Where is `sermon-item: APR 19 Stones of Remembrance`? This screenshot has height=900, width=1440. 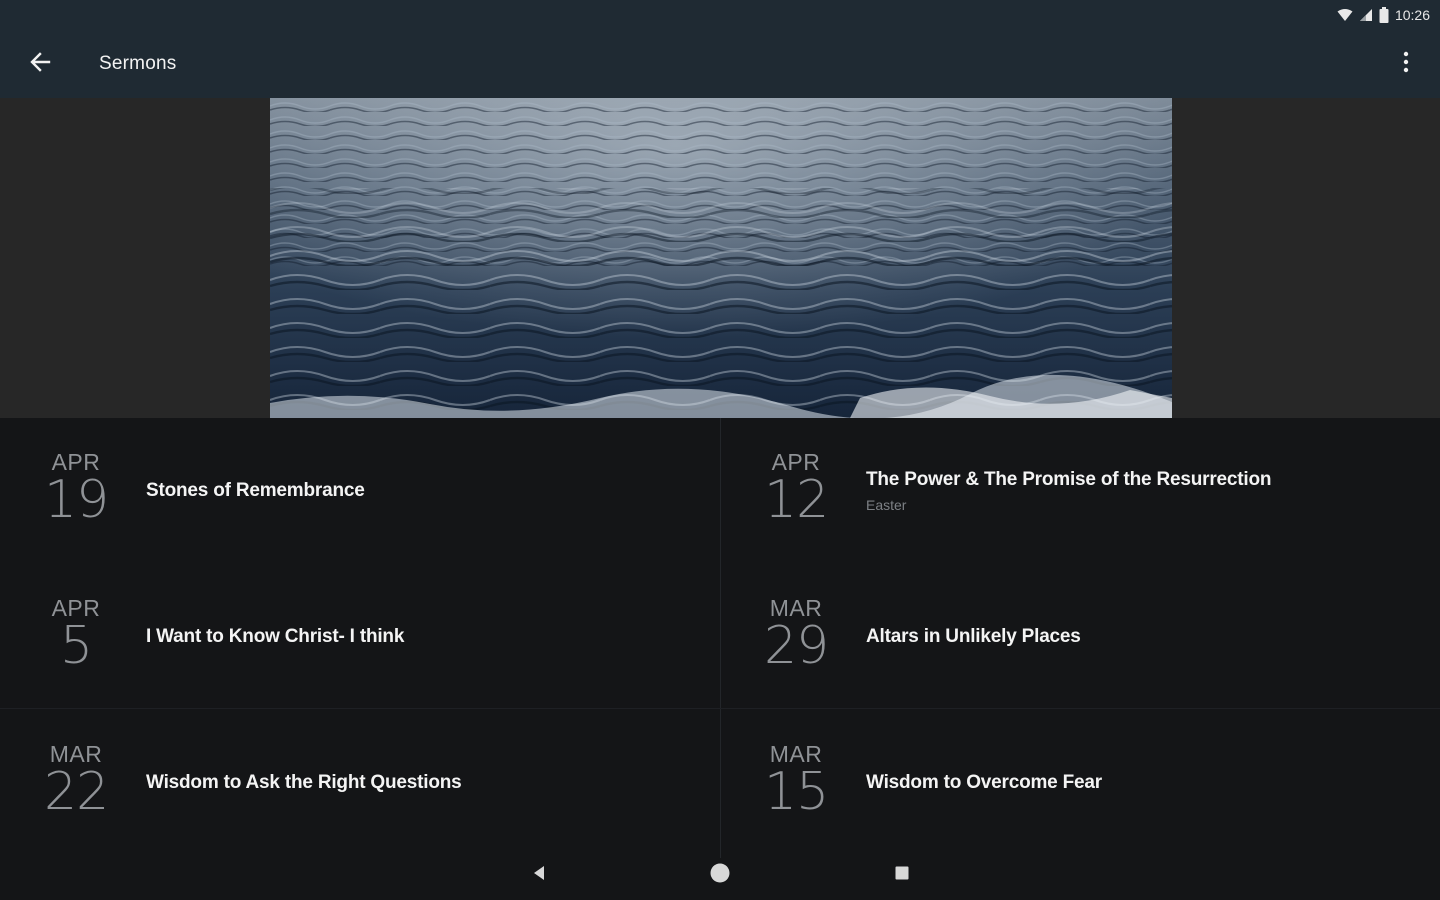
sermon-item: APR 19 Stones of Remembrance is located at coordinates (360, 491).